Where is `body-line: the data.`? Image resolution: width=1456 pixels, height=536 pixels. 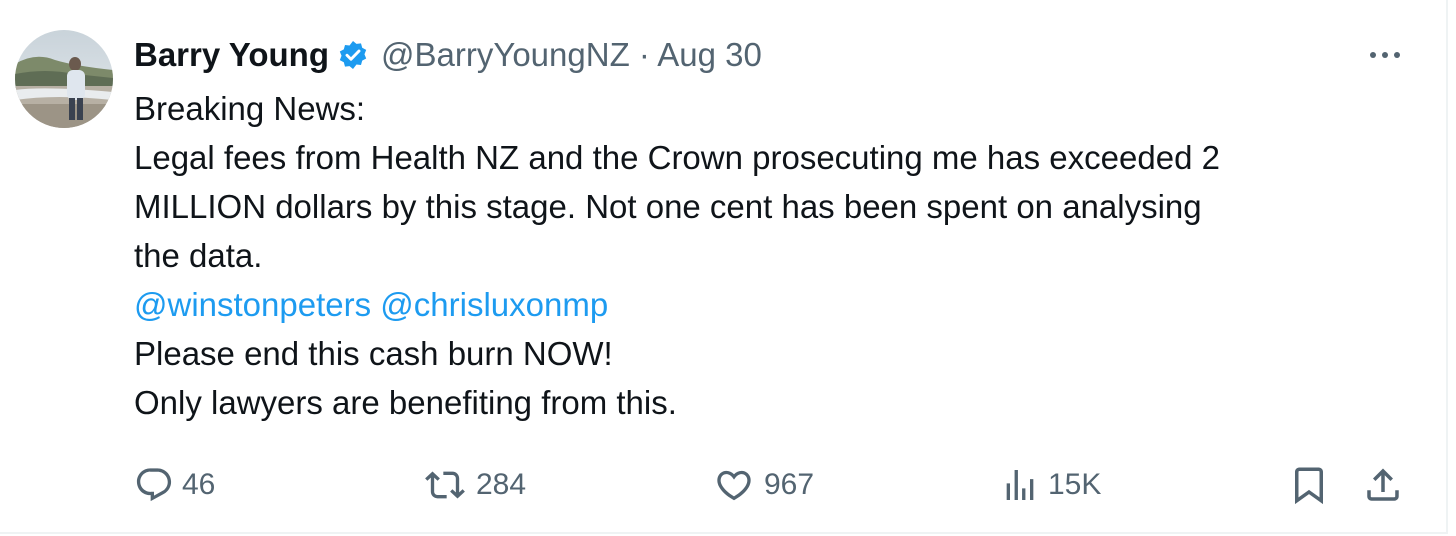 body-line: the data. is located at coordinates (198, 255).